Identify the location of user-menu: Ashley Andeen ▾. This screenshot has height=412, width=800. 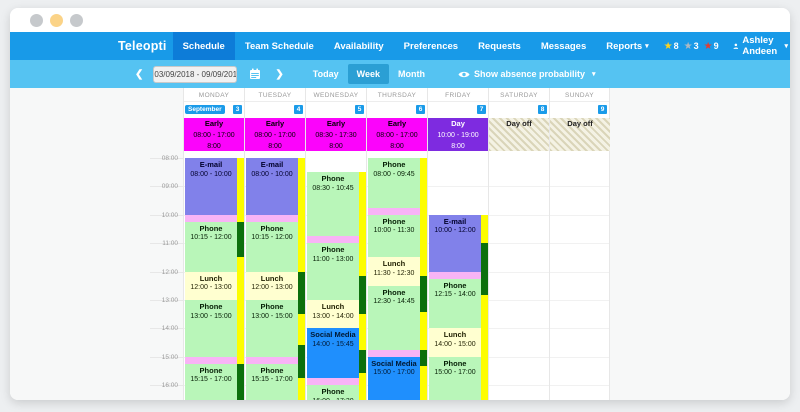
(760, 46).